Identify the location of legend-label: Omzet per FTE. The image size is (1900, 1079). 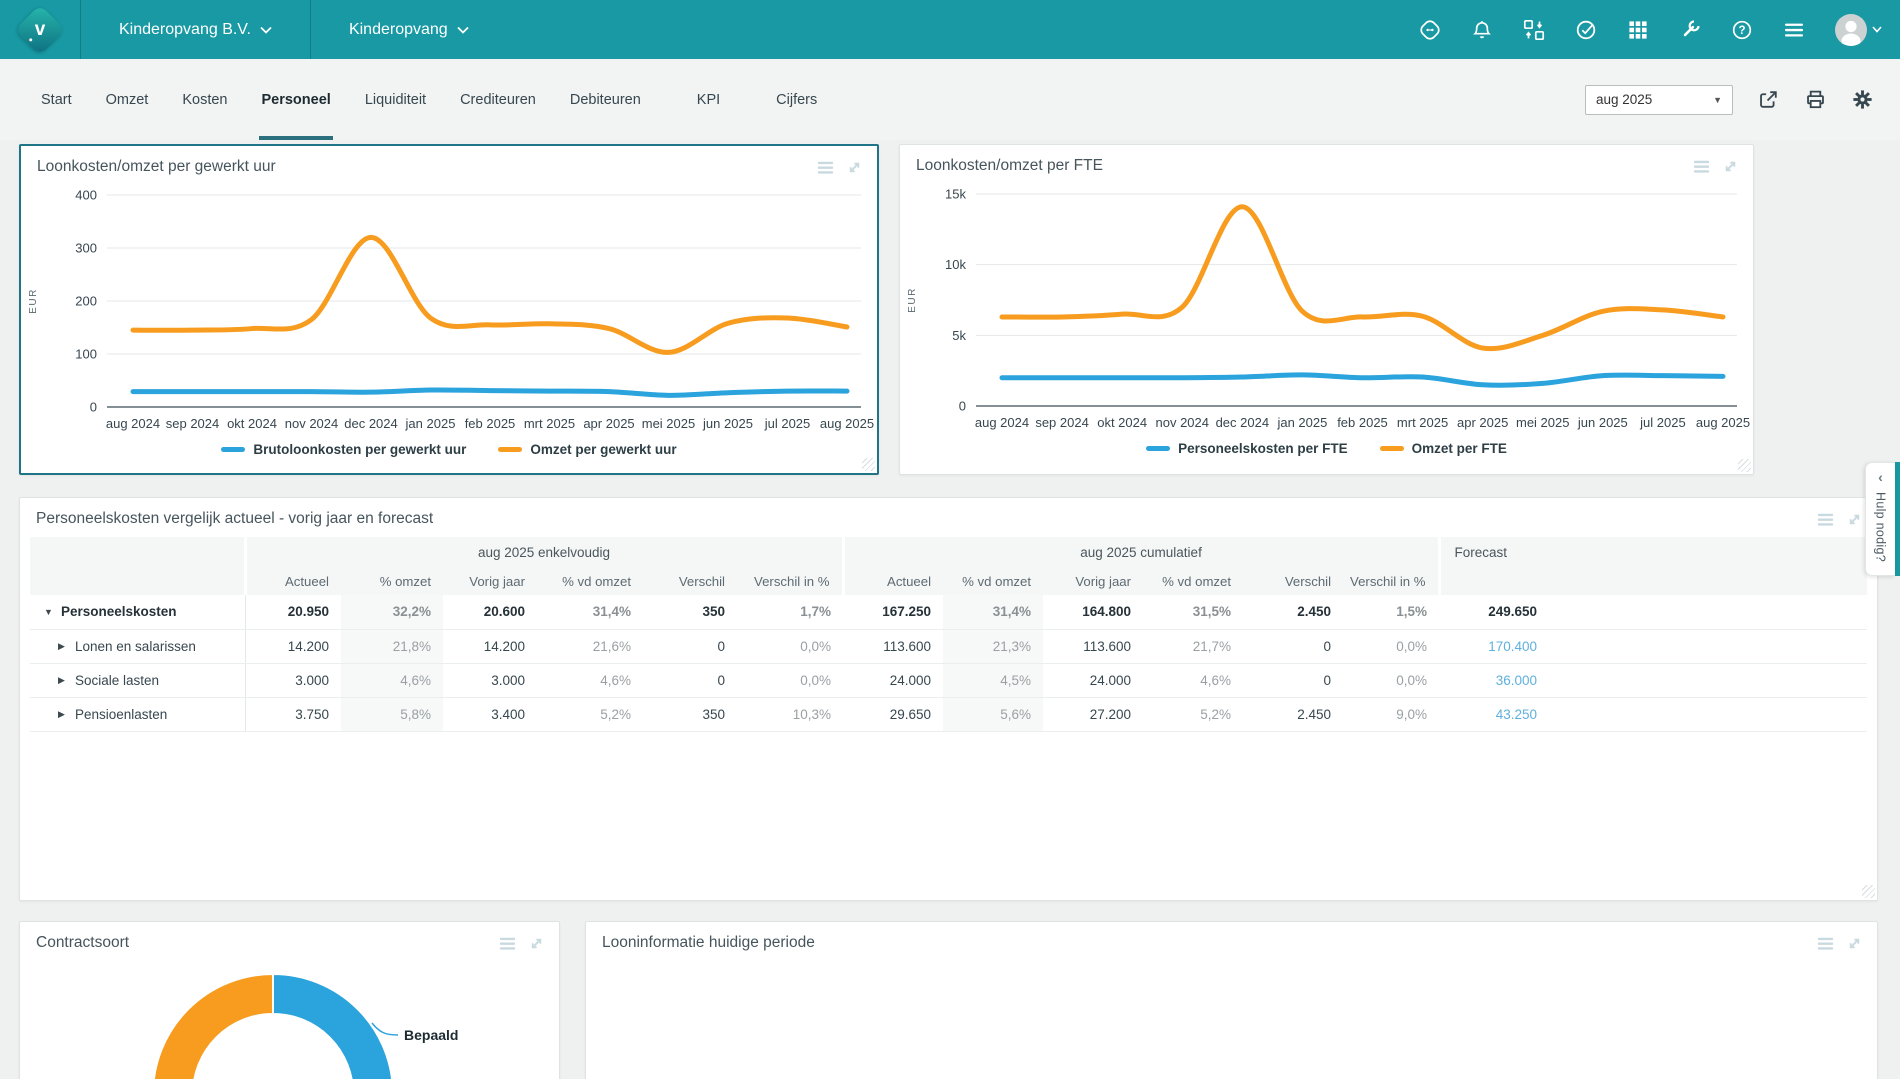
(1459, 448).